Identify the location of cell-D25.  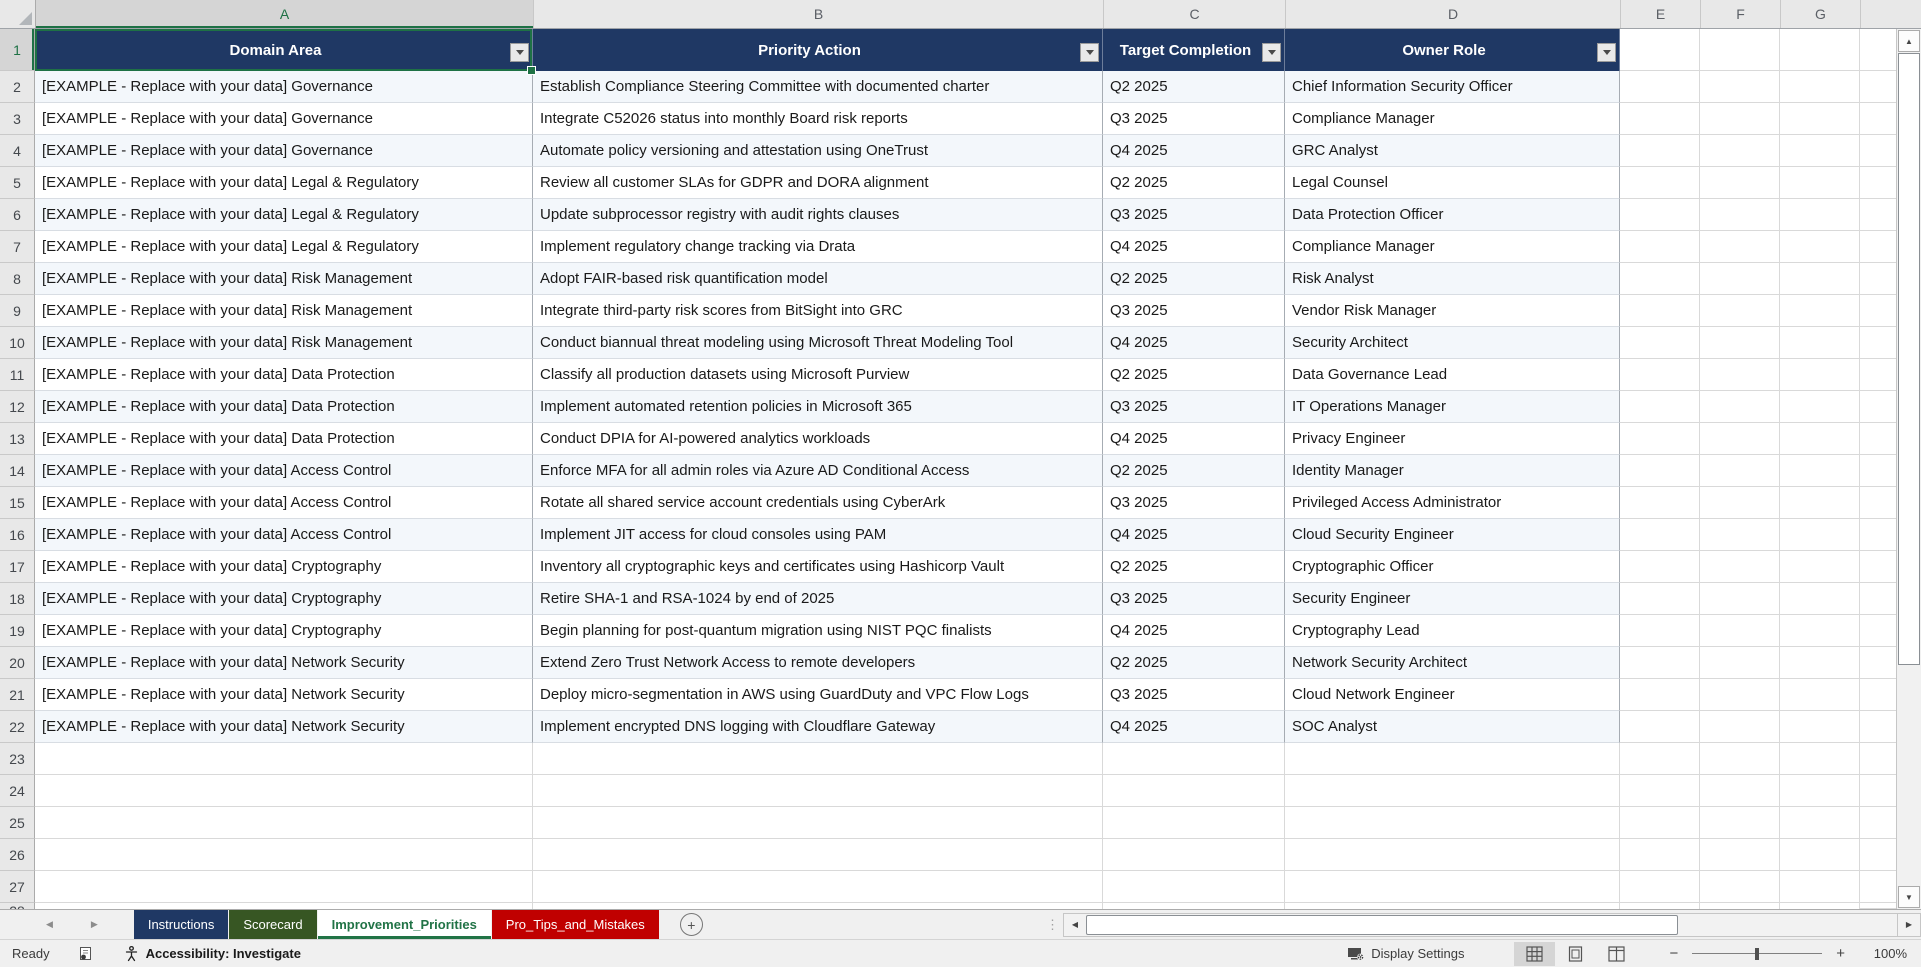
(1452, 823).